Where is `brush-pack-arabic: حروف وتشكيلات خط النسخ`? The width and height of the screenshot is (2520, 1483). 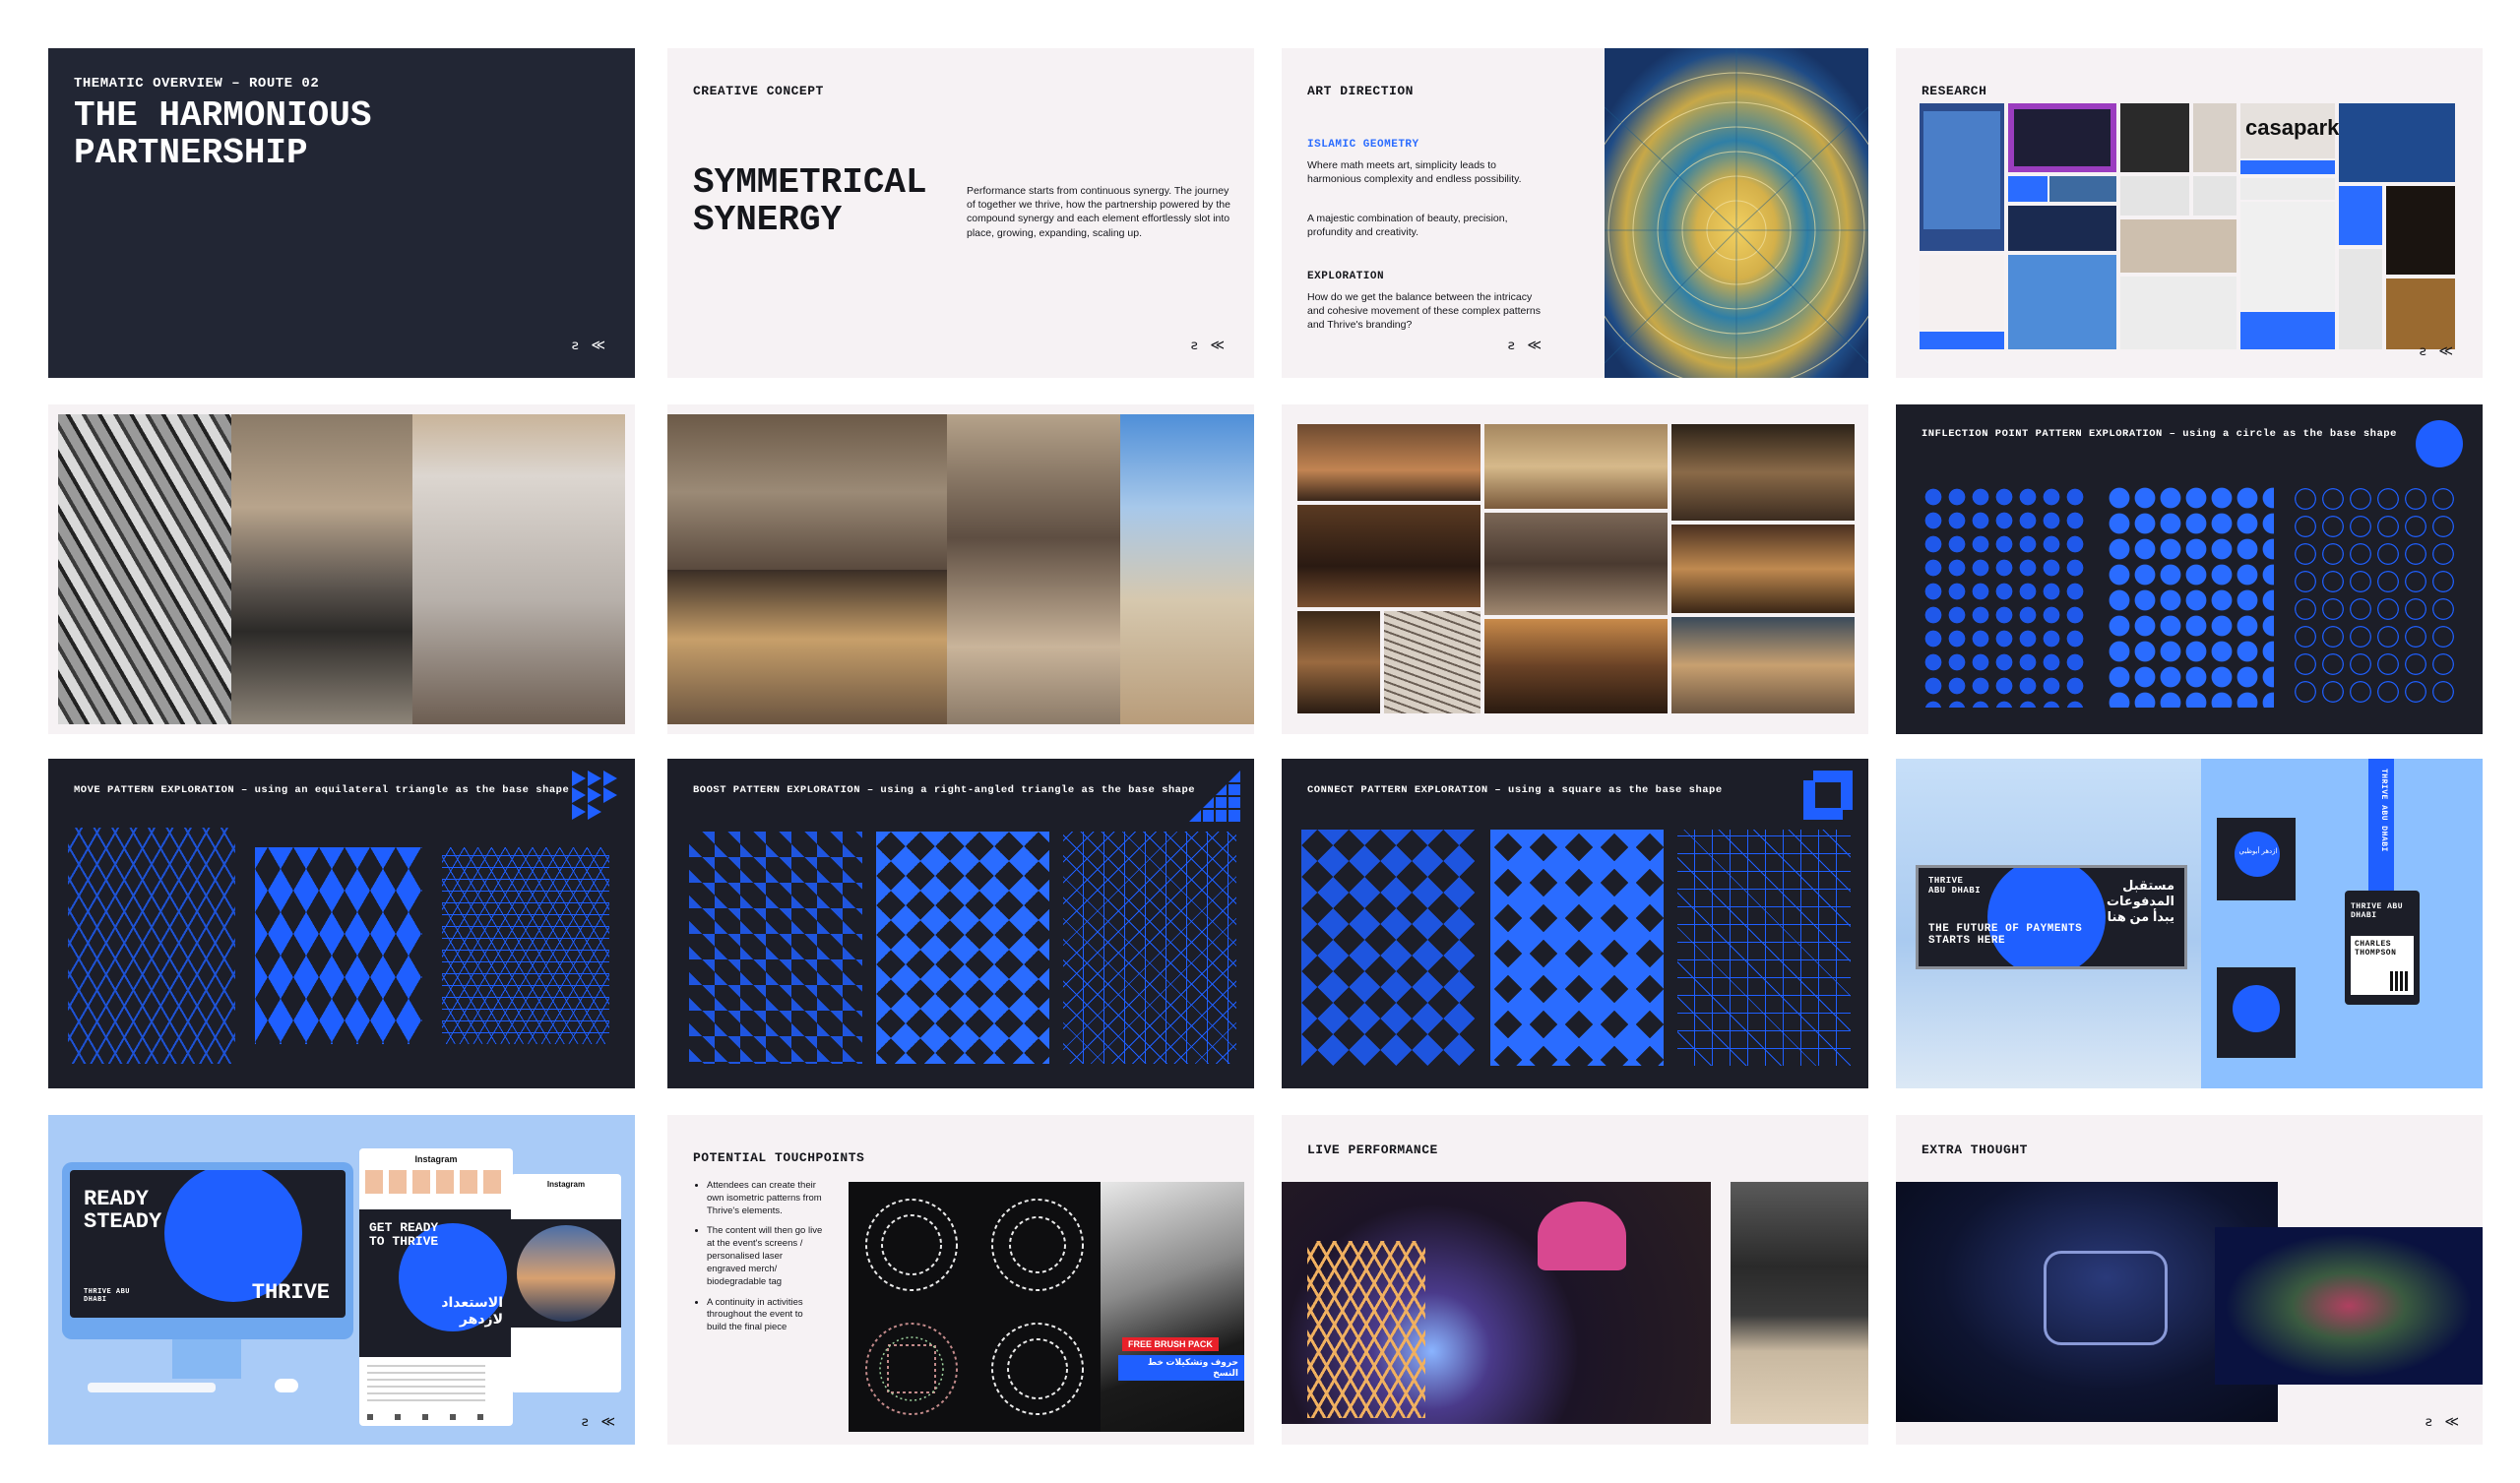
brush-pack-arabic: حروف وتشكيلات خط النسخ is located at coordinates (1181, 1368).